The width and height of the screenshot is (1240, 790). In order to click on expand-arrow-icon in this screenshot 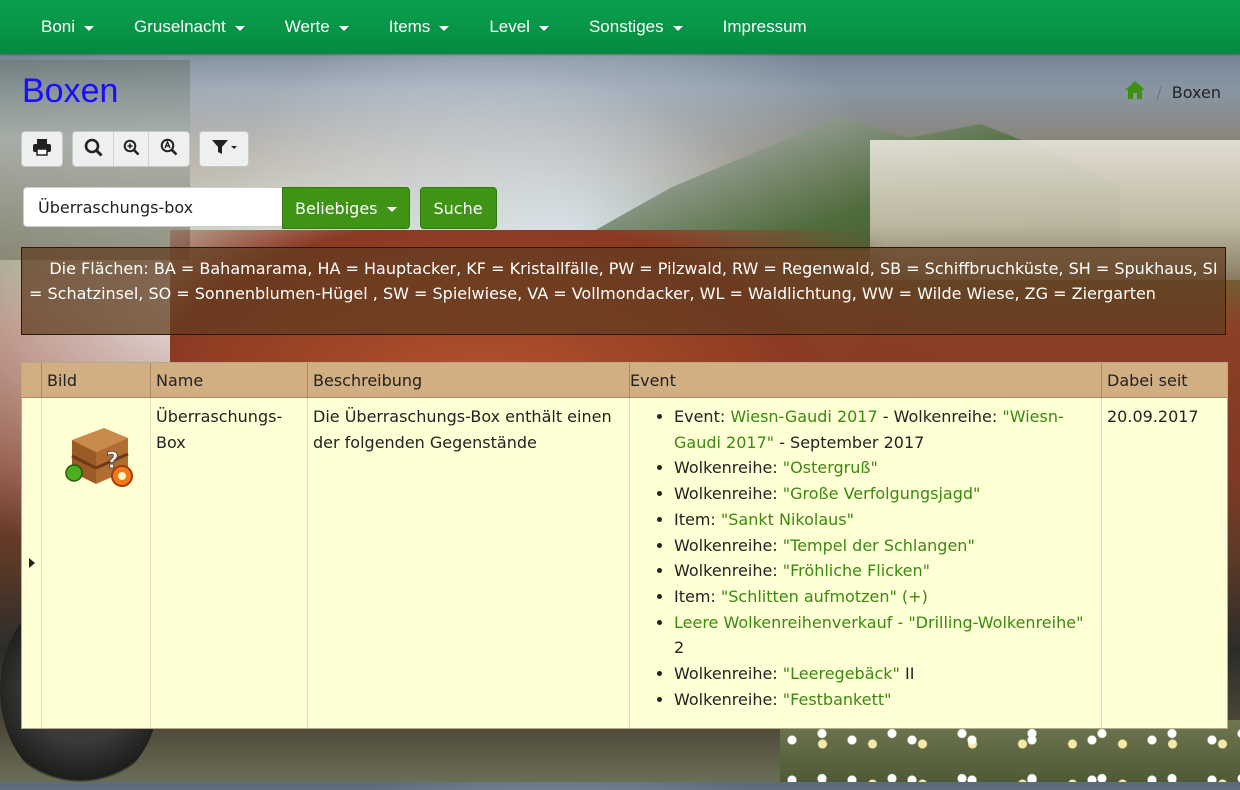, I will do `click(31, 562)`.